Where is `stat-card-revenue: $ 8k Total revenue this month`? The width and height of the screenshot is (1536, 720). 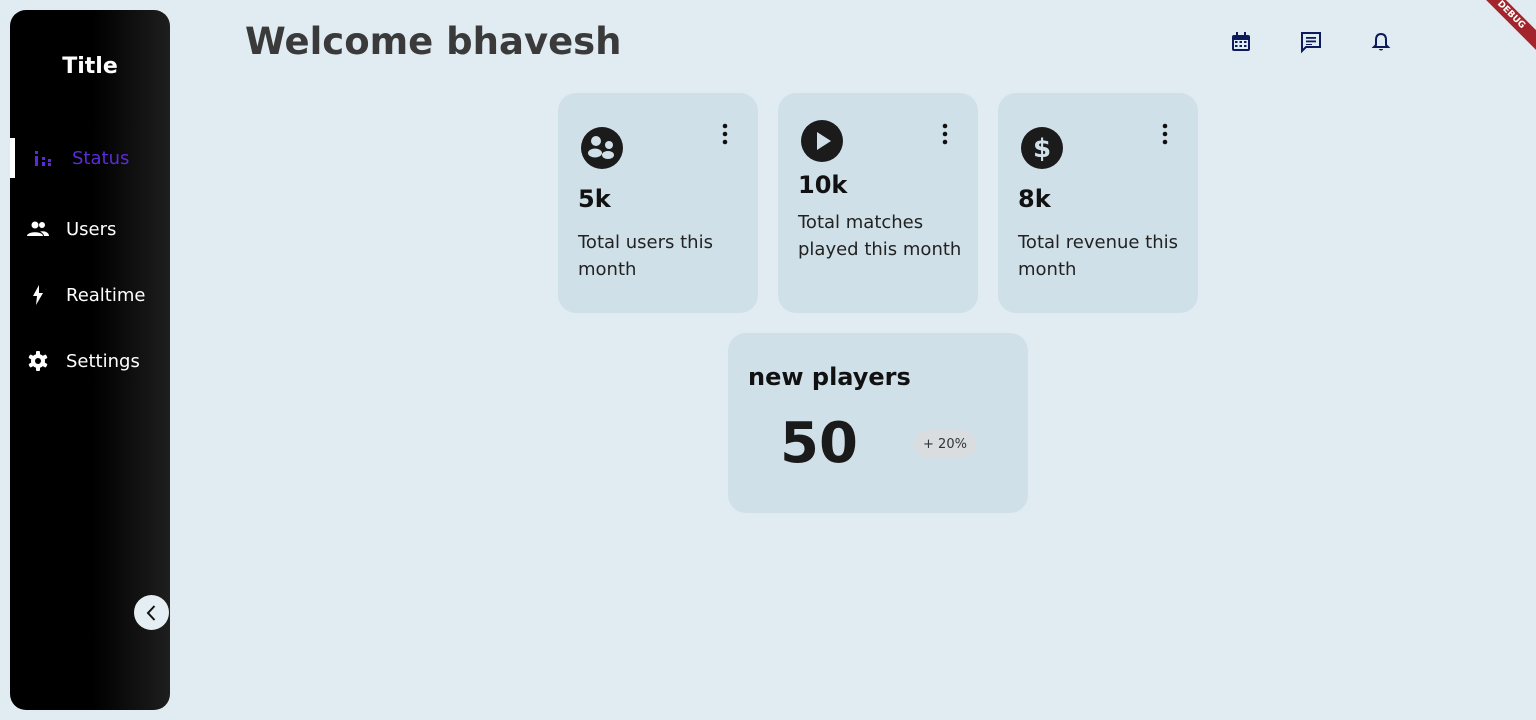 stat-card-revenue: $ 8k Total revenue this month is located at coordinates (1098, 203).